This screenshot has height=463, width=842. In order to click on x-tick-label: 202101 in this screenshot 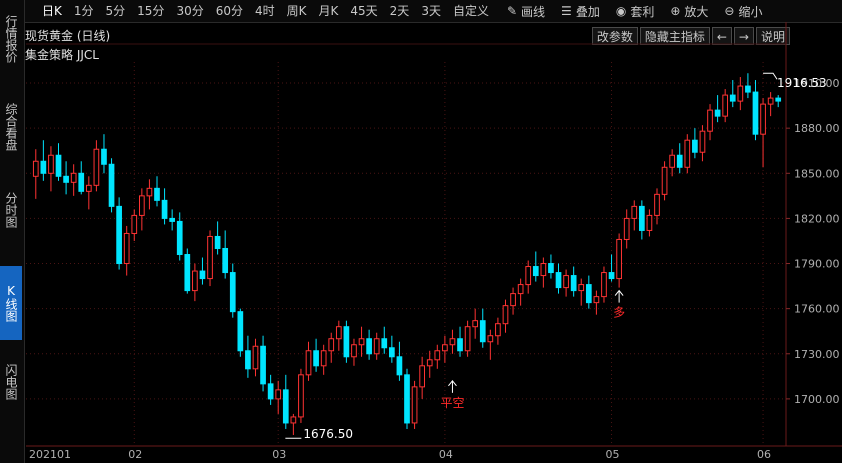, I will do `click(50, 454)`.